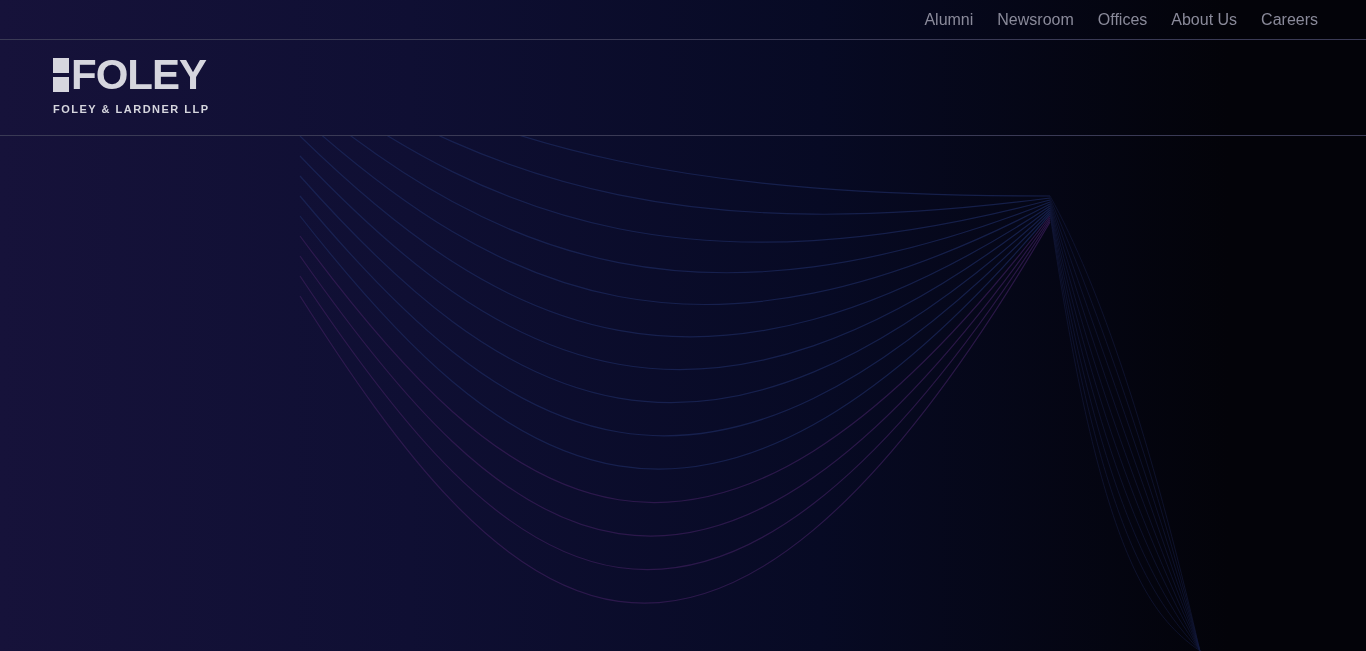 The image size is (1366, 651). I want to click on logo-subtitle: FOLEY & LARDNER LLP, so click(131, 110).